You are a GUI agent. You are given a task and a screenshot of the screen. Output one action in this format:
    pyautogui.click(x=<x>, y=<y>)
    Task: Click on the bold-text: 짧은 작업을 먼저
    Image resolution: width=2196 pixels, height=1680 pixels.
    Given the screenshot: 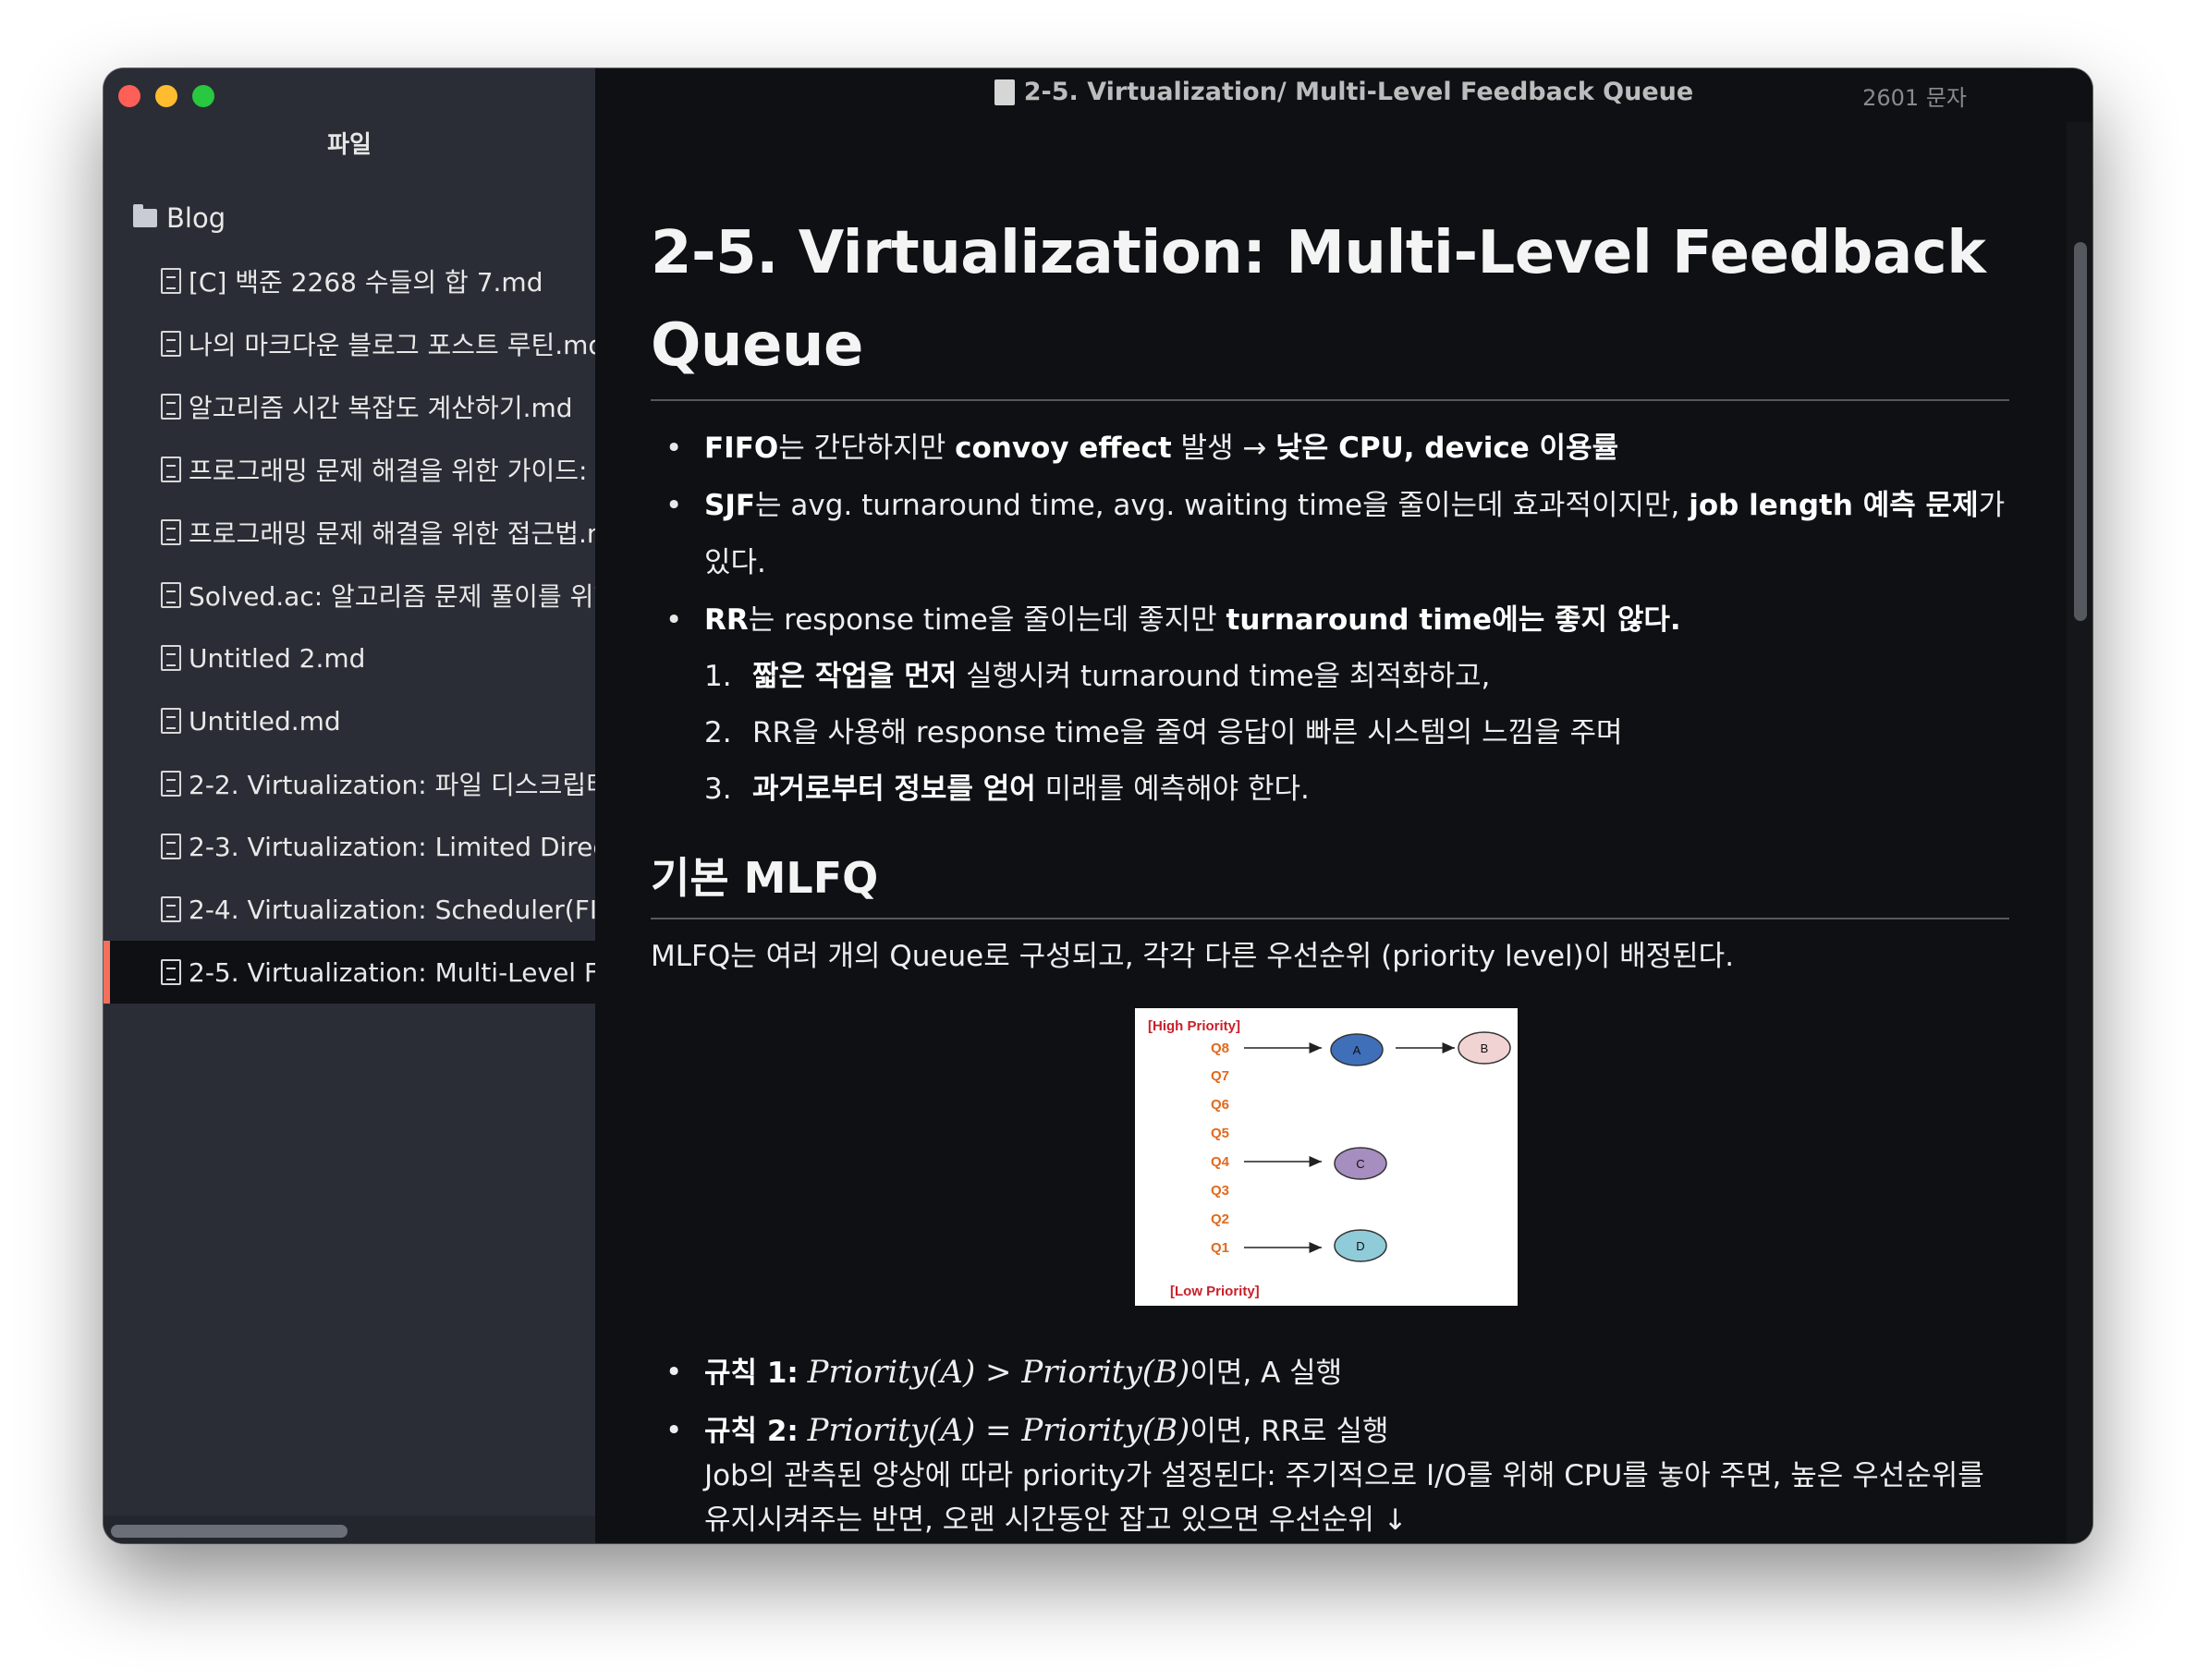 What is the action you would take?
    pyautogui.click(x=855, y=676)
    